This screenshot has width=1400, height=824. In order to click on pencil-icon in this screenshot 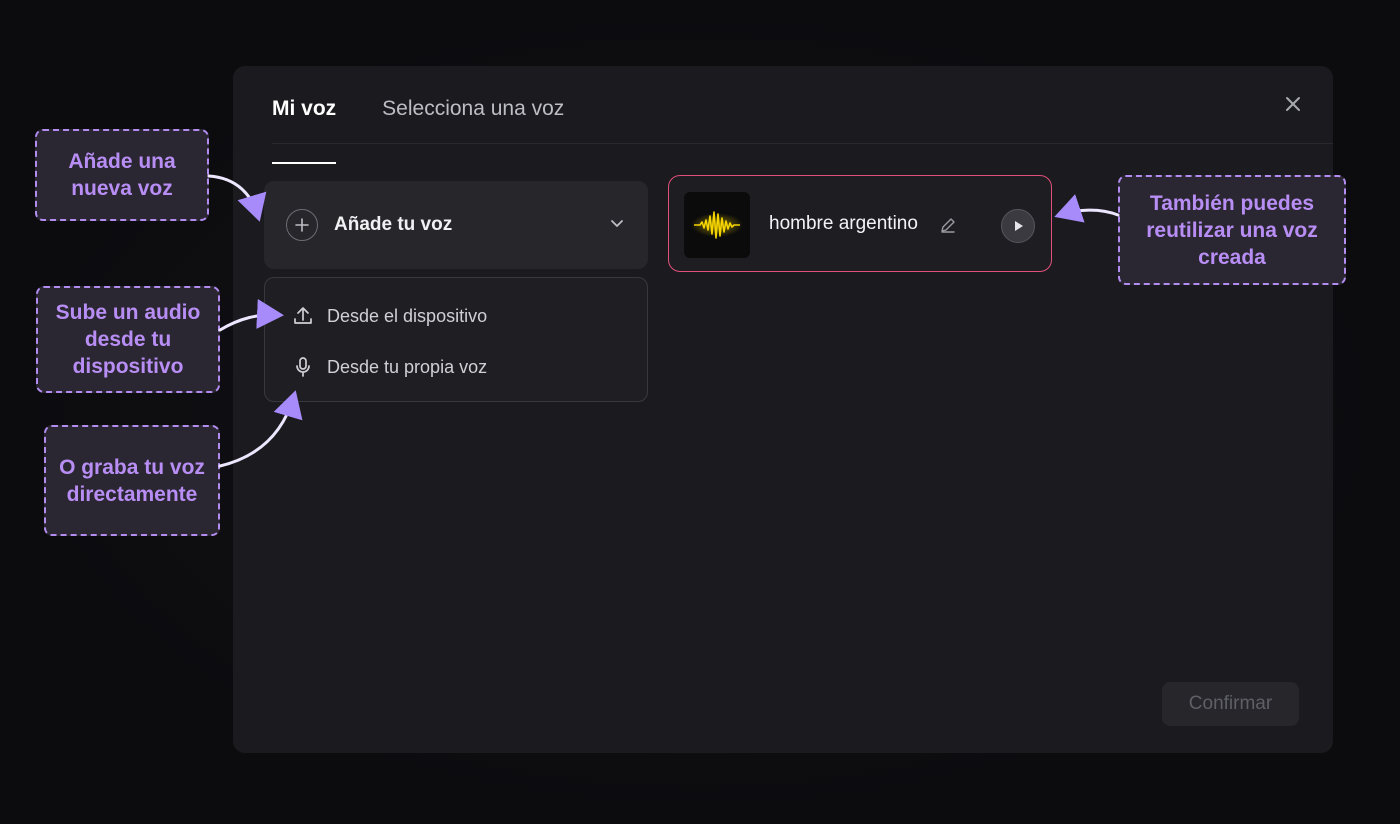, I will do `click(948, 225)`.